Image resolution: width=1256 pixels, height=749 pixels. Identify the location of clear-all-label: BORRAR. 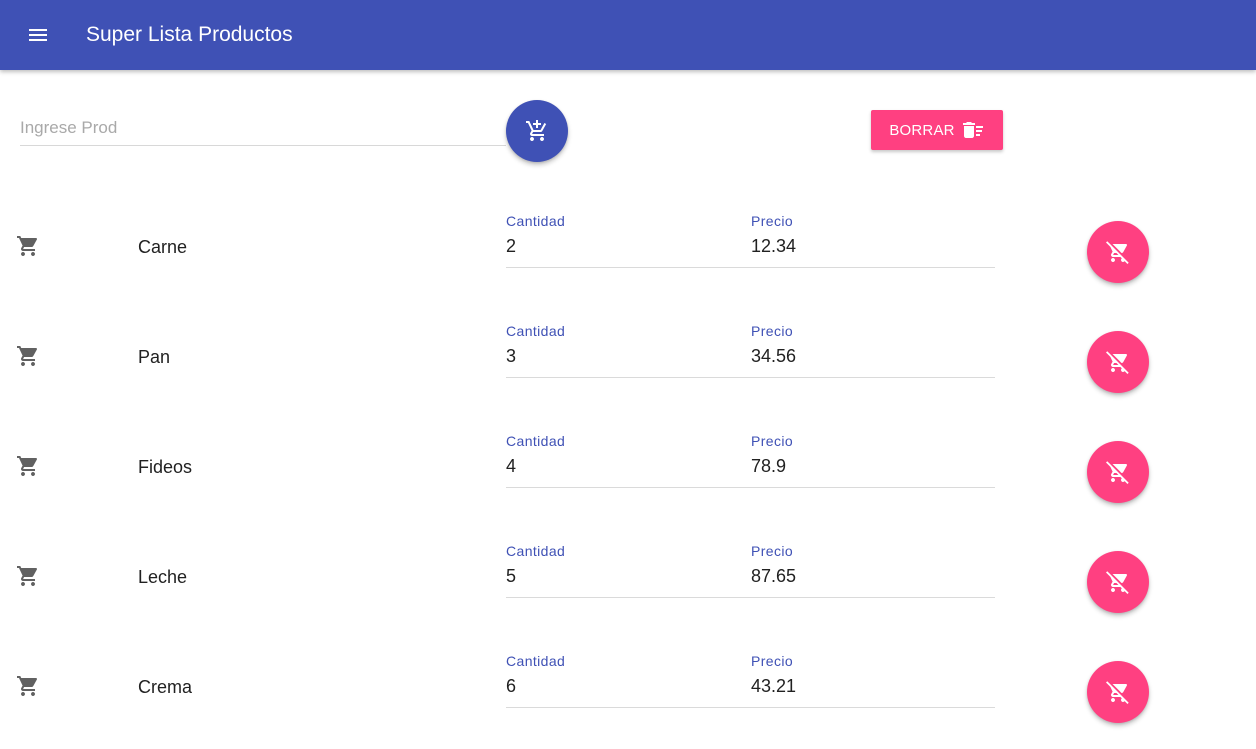
(922, 130).